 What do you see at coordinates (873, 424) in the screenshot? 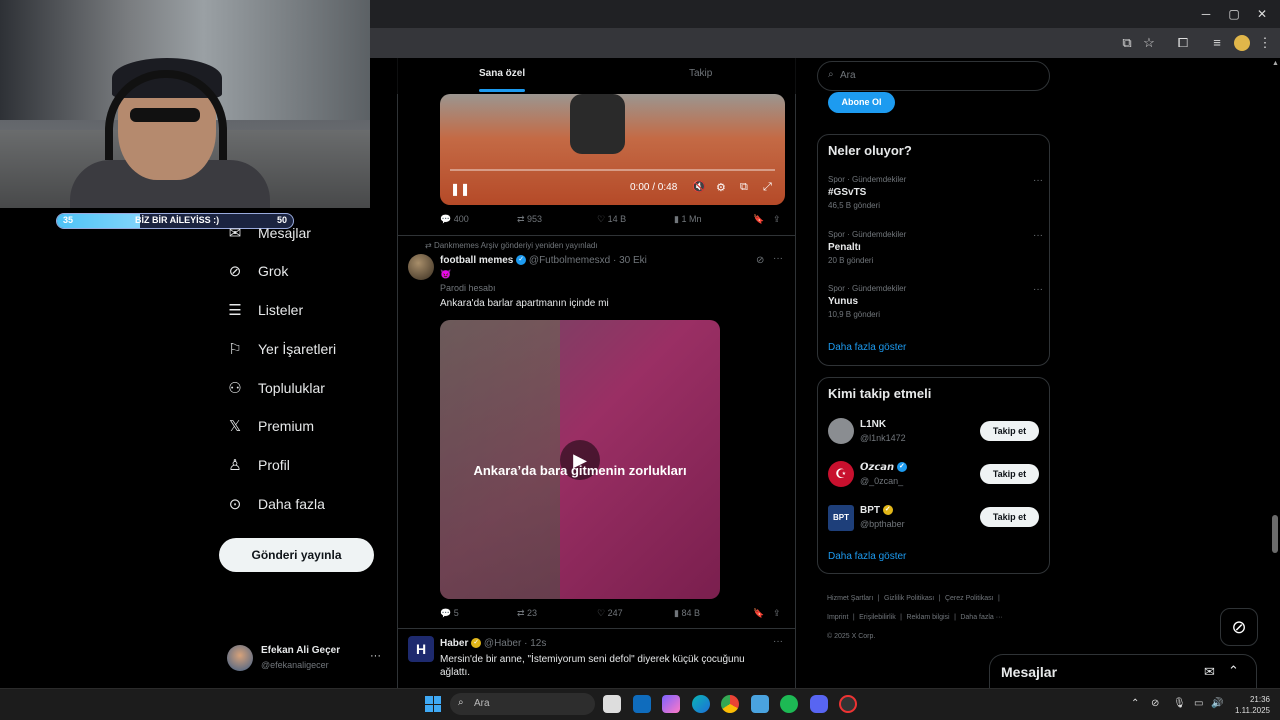
I see `suggestion-name: L1NK` at bounding box center [873, 424].